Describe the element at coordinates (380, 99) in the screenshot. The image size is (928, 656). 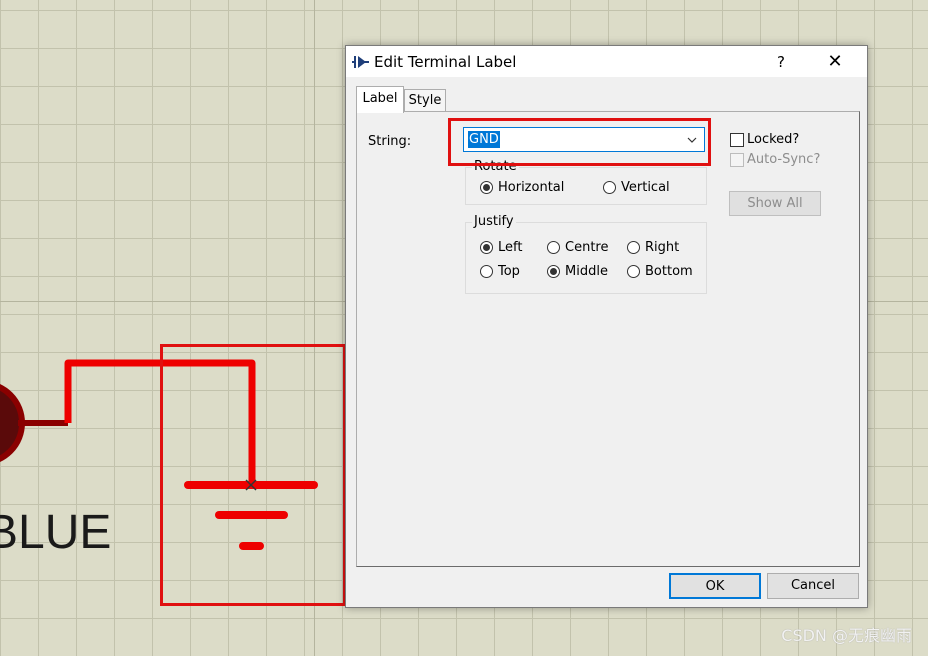
I see `tab-label: Label` at that location.